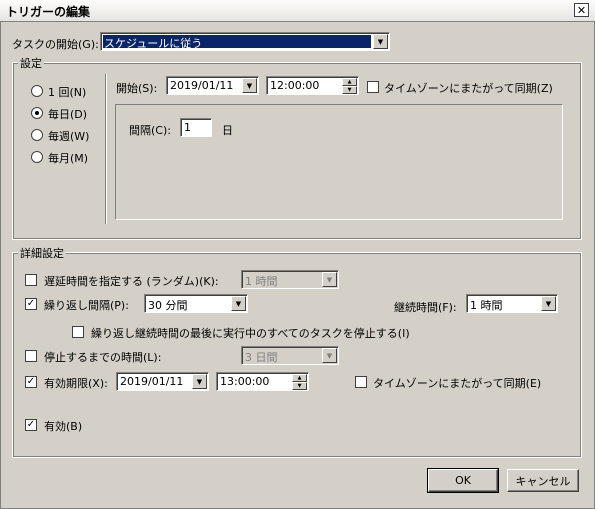  Describe the element at coordinates (37, 113) in the screenshot. I see `radio-daily` at that location.